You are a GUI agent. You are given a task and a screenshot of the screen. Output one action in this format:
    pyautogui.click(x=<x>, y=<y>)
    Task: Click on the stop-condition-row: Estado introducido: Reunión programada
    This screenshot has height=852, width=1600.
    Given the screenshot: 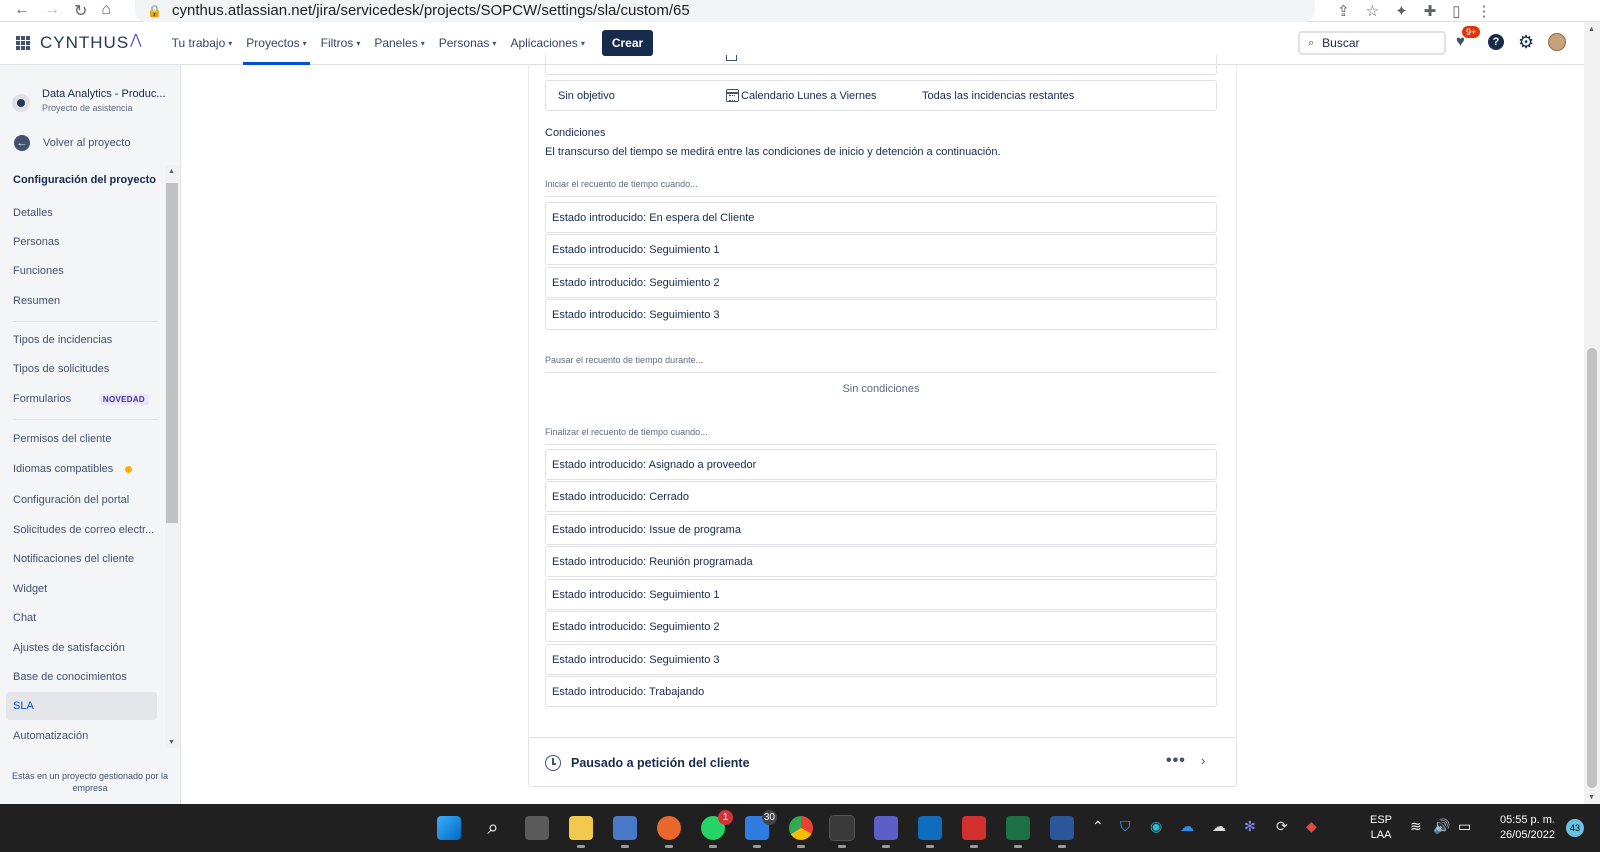 What is the action you would take?
    pyautogui.click(x=881, y=561)
    